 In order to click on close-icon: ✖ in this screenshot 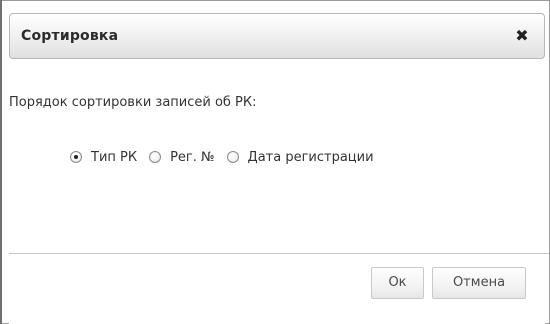, I will do `click(522, 36)`.